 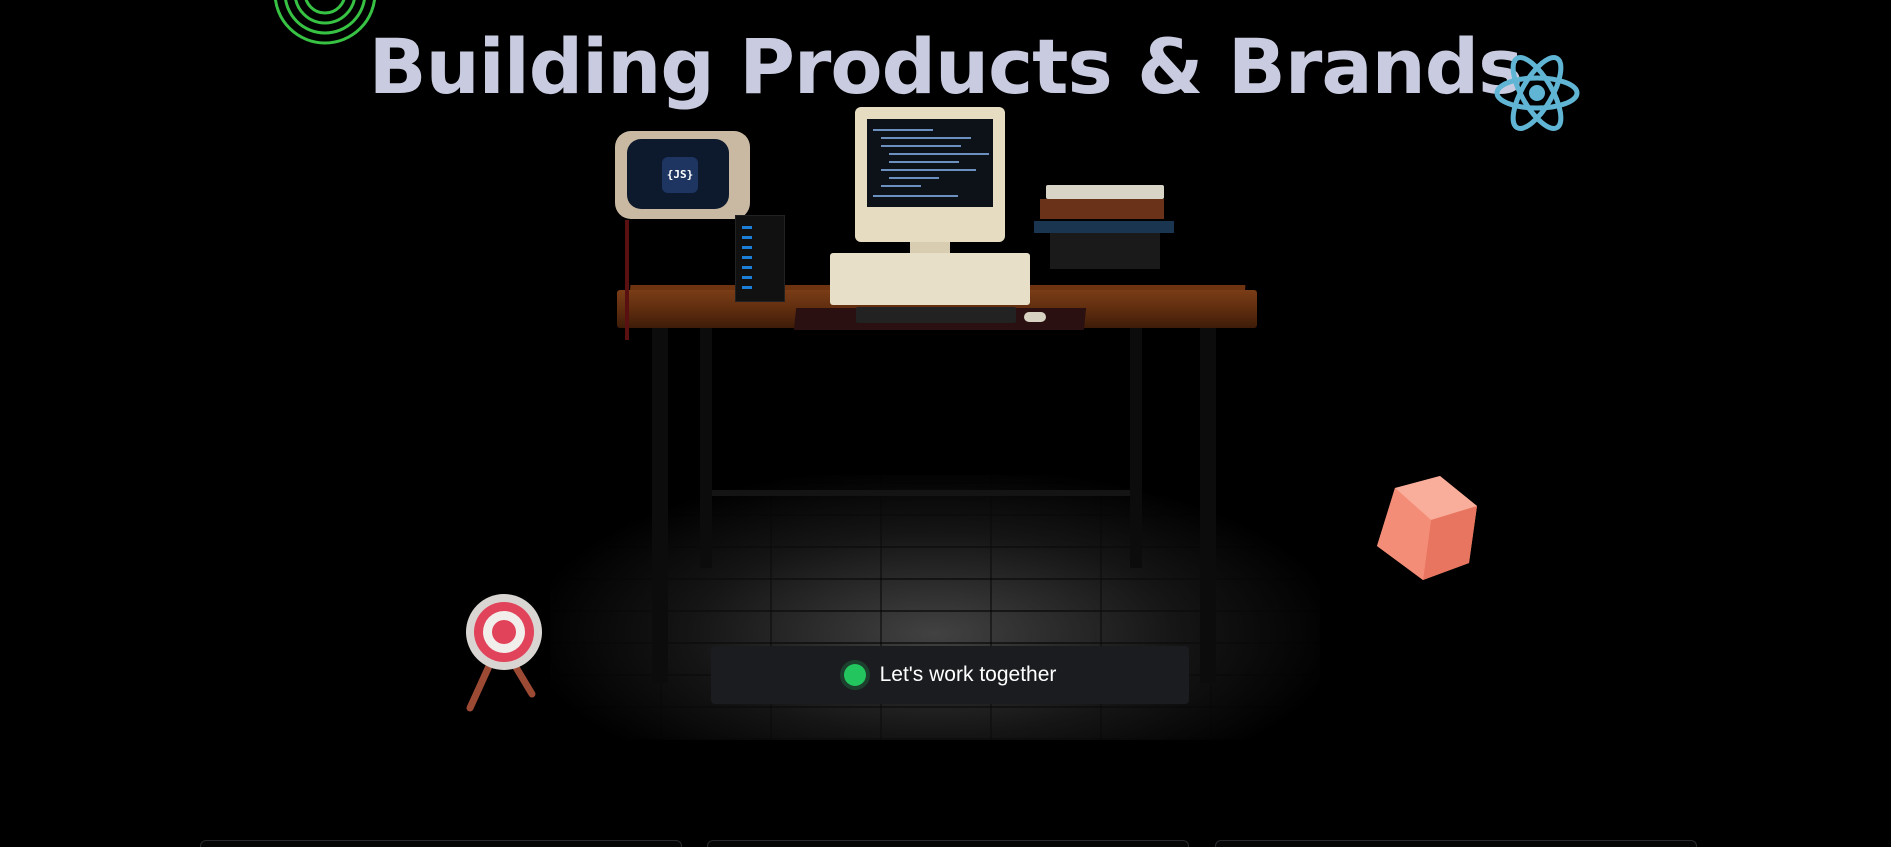 I want to click on server-tower, so click(x=760, y=258).